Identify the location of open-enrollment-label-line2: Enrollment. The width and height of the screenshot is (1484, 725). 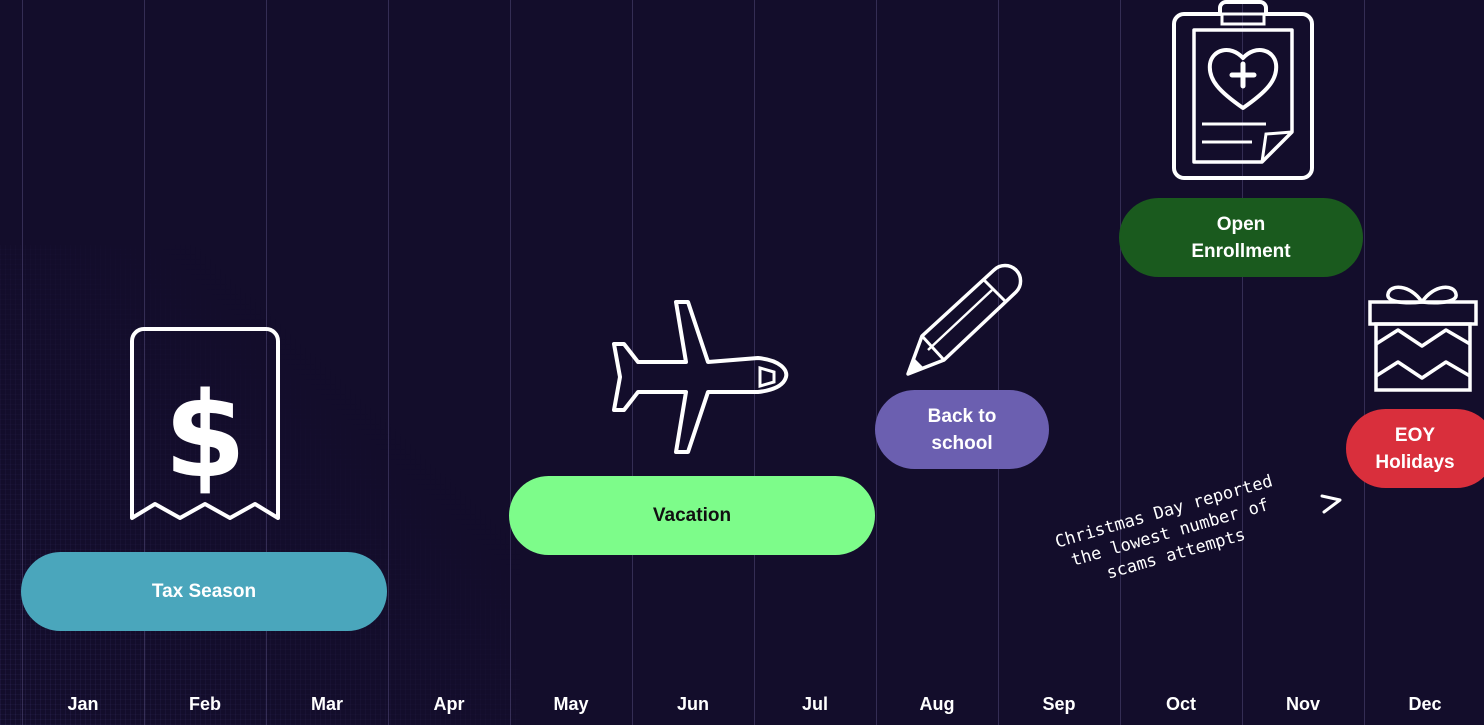
(1241, 251).